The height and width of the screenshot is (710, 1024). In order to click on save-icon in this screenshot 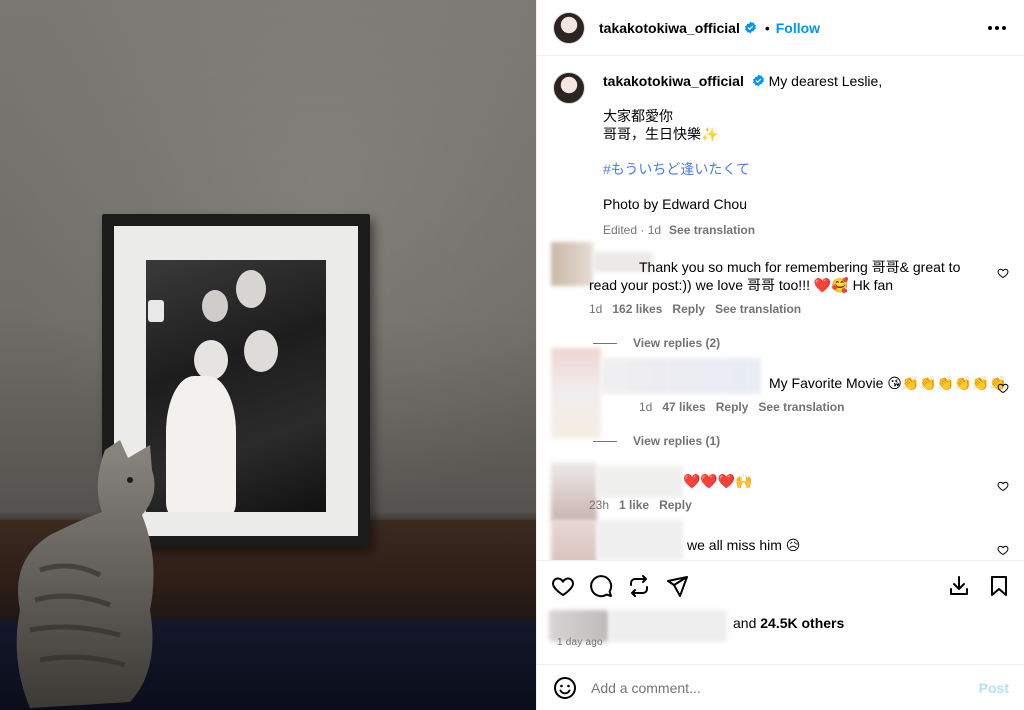, I will do `click(959, 585)`.